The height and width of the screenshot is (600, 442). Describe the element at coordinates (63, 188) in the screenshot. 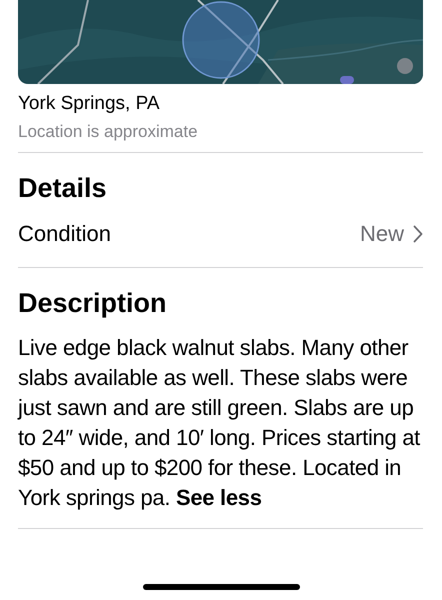

I see `section-heading: Details` at that location.